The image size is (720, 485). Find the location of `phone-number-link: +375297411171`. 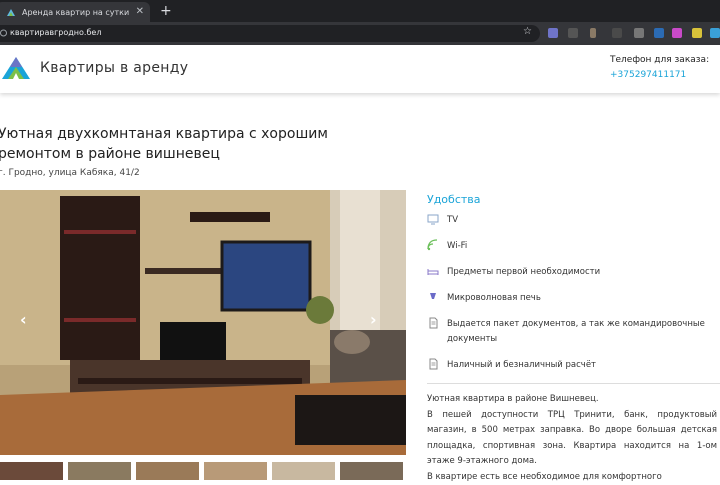

phone-number-link: +375297411171 is located at coordinates (648, 75).